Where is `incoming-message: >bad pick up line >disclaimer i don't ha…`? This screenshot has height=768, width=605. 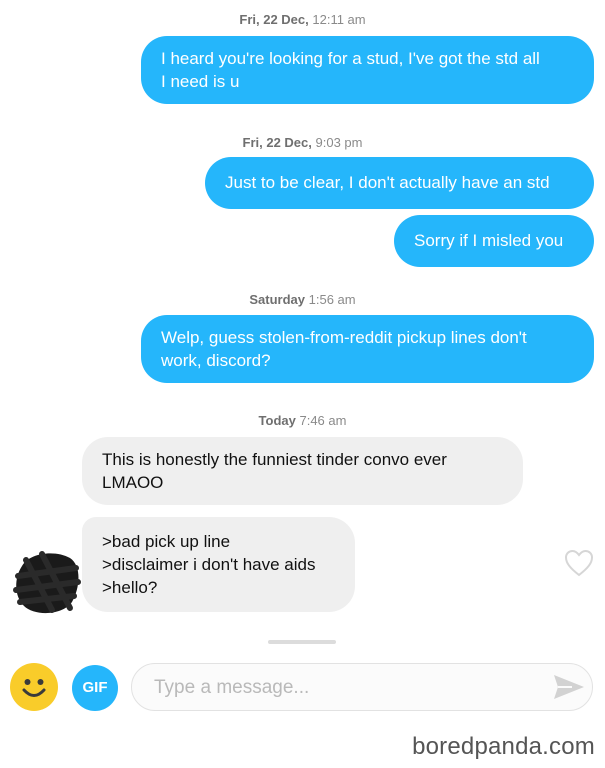 incoming-message: >bad pick up line >disclaimer i don't ha… is located at coordinates (218, 564).